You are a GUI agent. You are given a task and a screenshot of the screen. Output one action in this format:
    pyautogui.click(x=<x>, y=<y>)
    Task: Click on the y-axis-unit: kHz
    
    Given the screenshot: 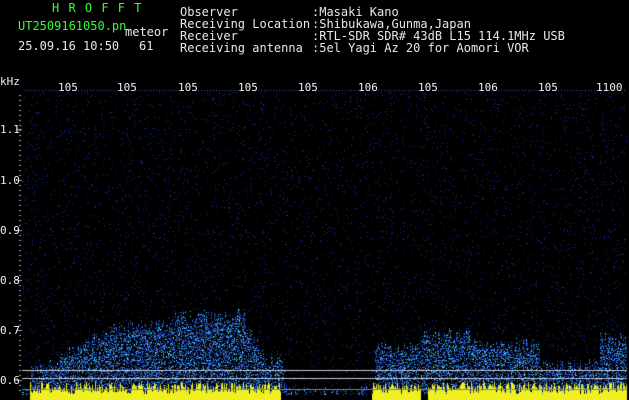 What is the action you would take?
    pyautogui.click(x=10, y=81)
    